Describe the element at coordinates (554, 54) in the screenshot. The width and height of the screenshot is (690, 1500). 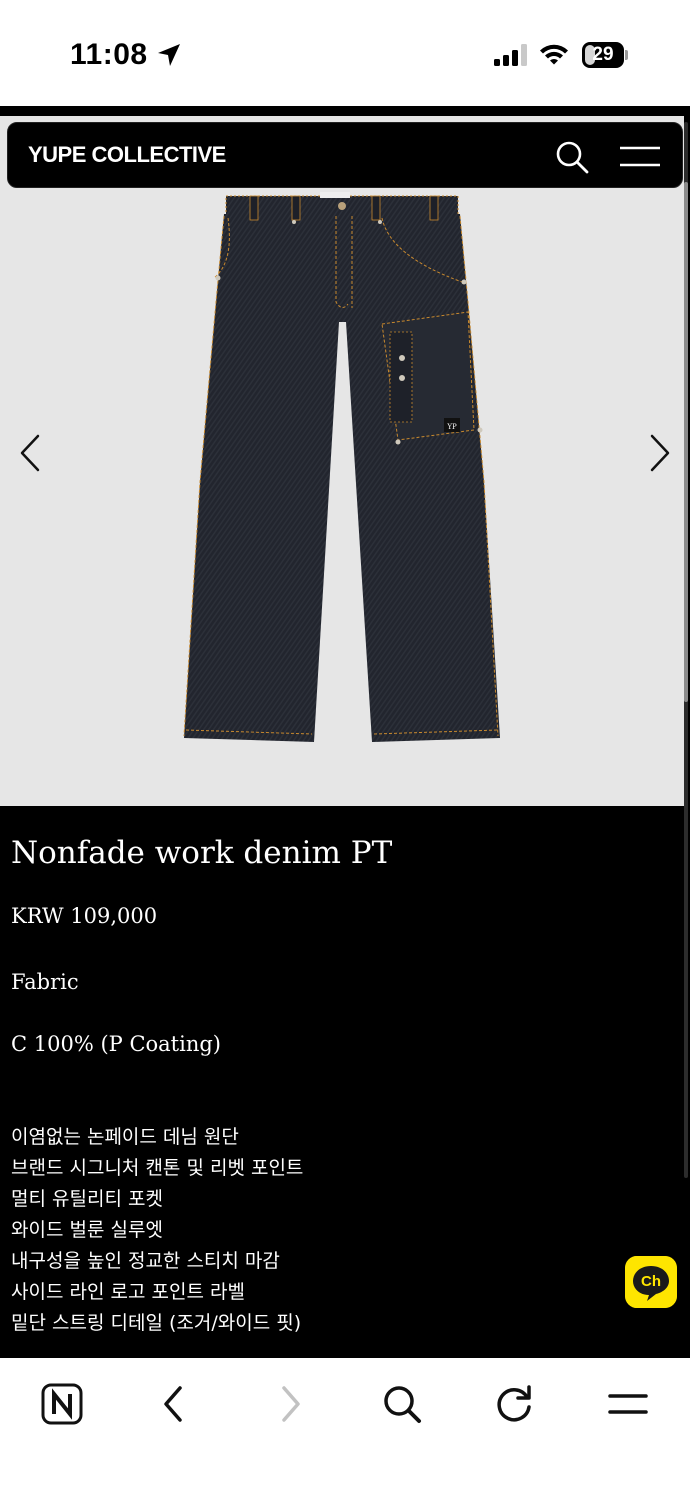
I see `wifi-icon` at that location.